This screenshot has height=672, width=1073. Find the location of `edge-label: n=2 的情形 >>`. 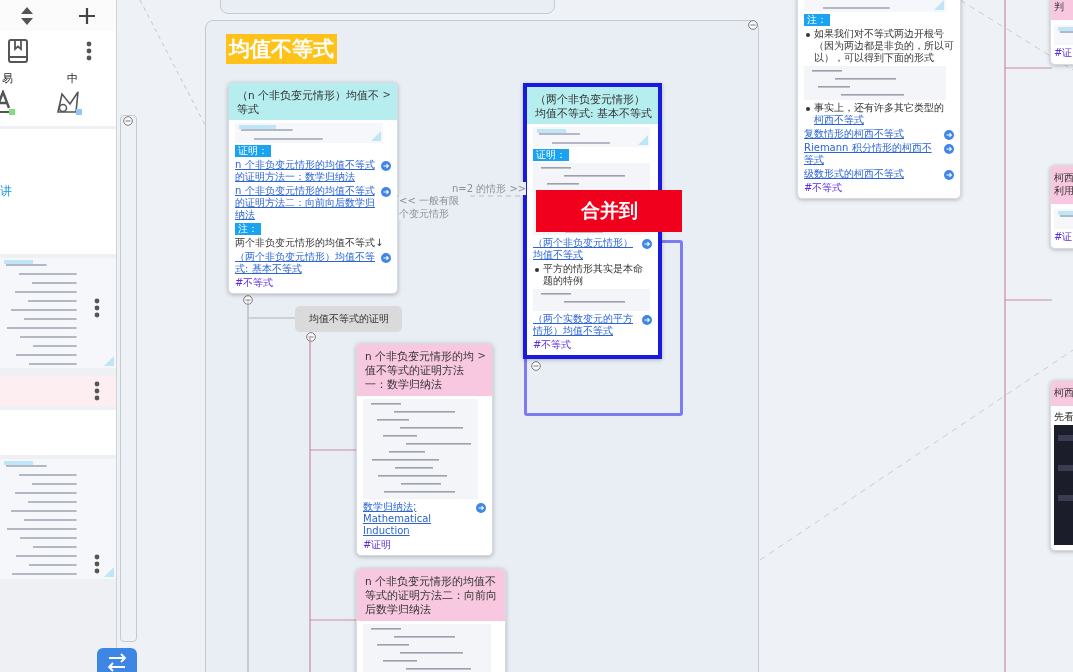

edge-label: n=2 的情形 >> is located at coordinates (489, 188).